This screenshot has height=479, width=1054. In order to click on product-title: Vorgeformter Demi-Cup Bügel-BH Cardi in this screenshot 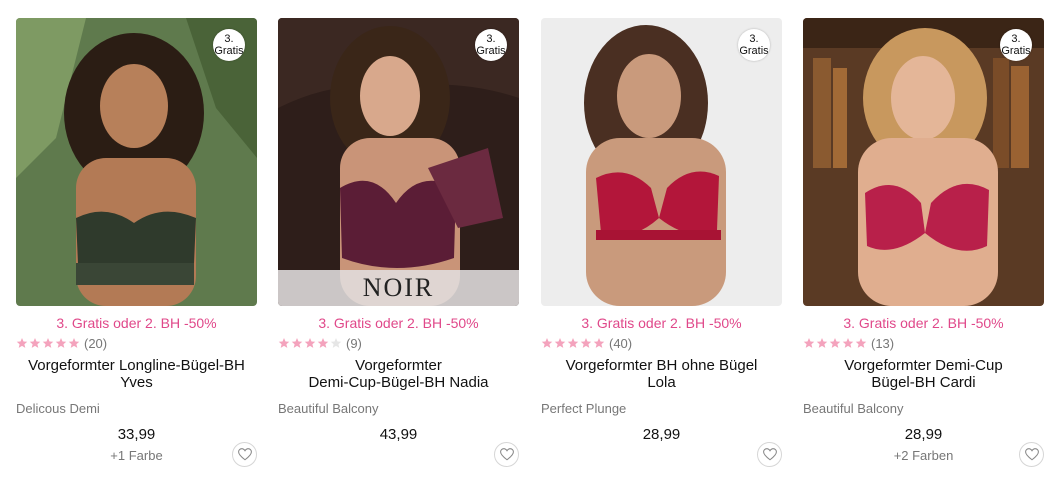, I will do `click(923, 374)`.